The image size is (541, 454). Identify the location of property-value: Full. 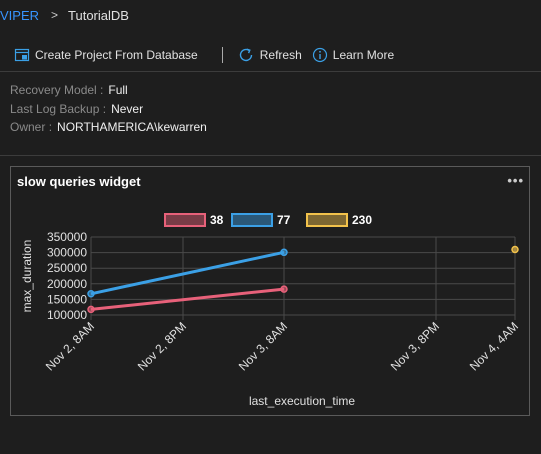
(118, 90).